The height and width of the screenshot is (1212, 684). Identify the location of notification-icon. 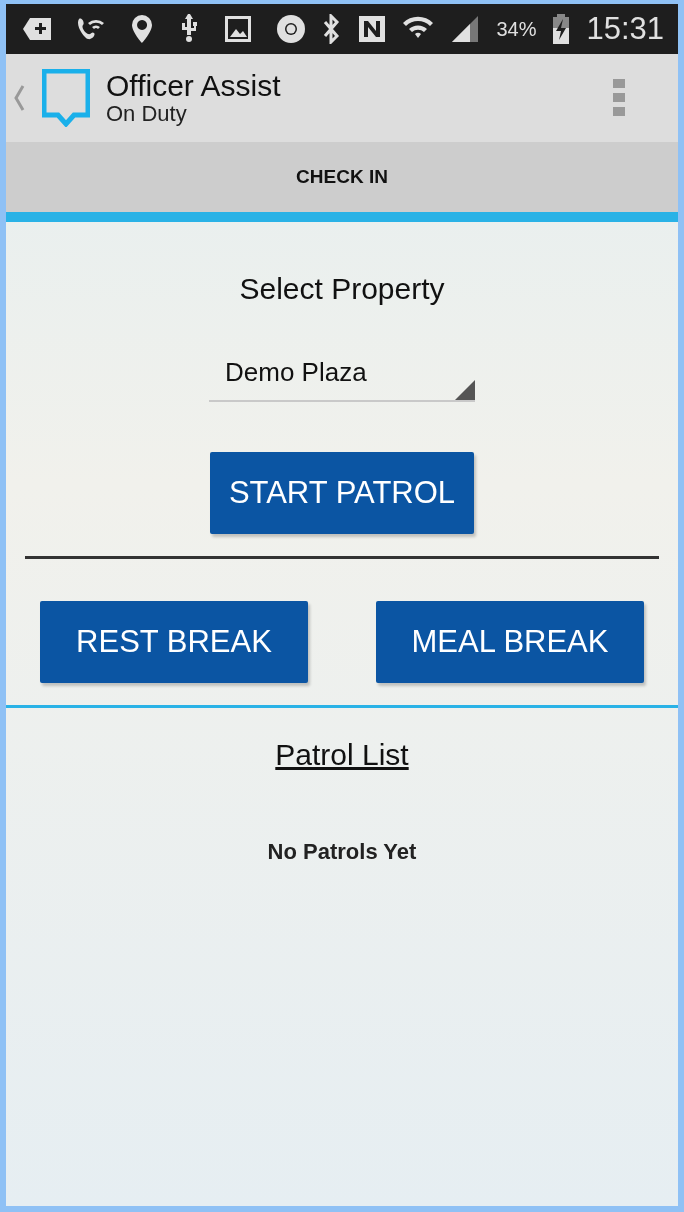
(37, 29).